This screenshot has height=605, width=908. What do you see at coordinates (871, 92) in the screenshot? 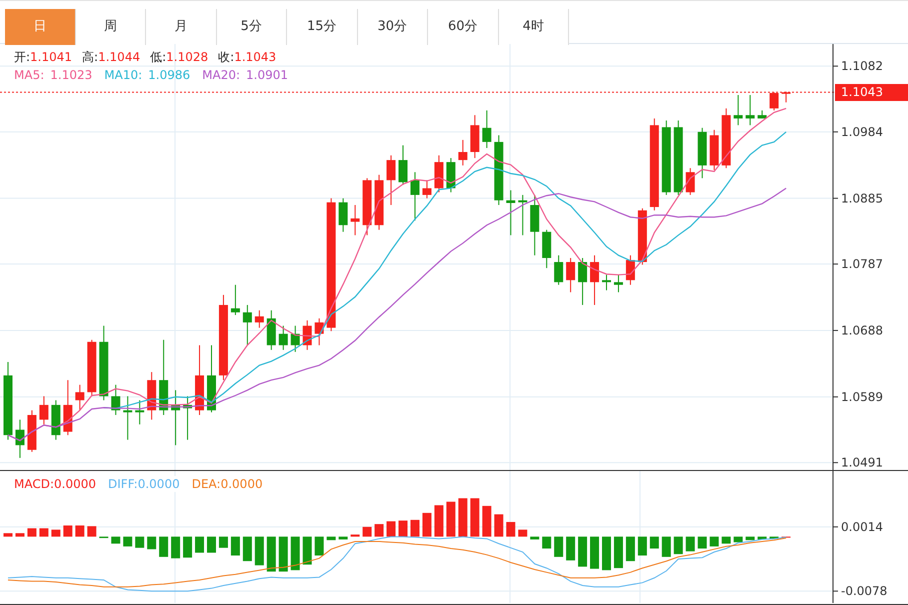
I see `current-price-tag: 1.1043` at bounding box center [871, 92].